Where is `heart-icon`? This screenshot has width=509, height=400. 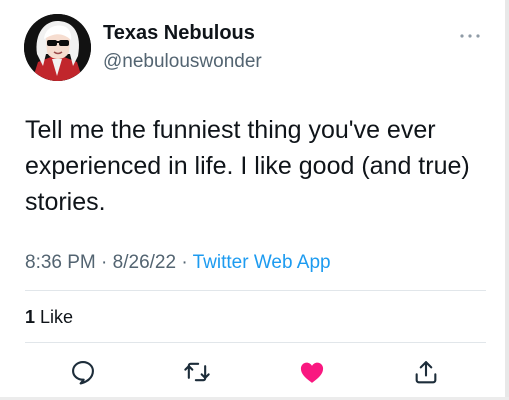
heart-icon is located at coordinates (312, 372).